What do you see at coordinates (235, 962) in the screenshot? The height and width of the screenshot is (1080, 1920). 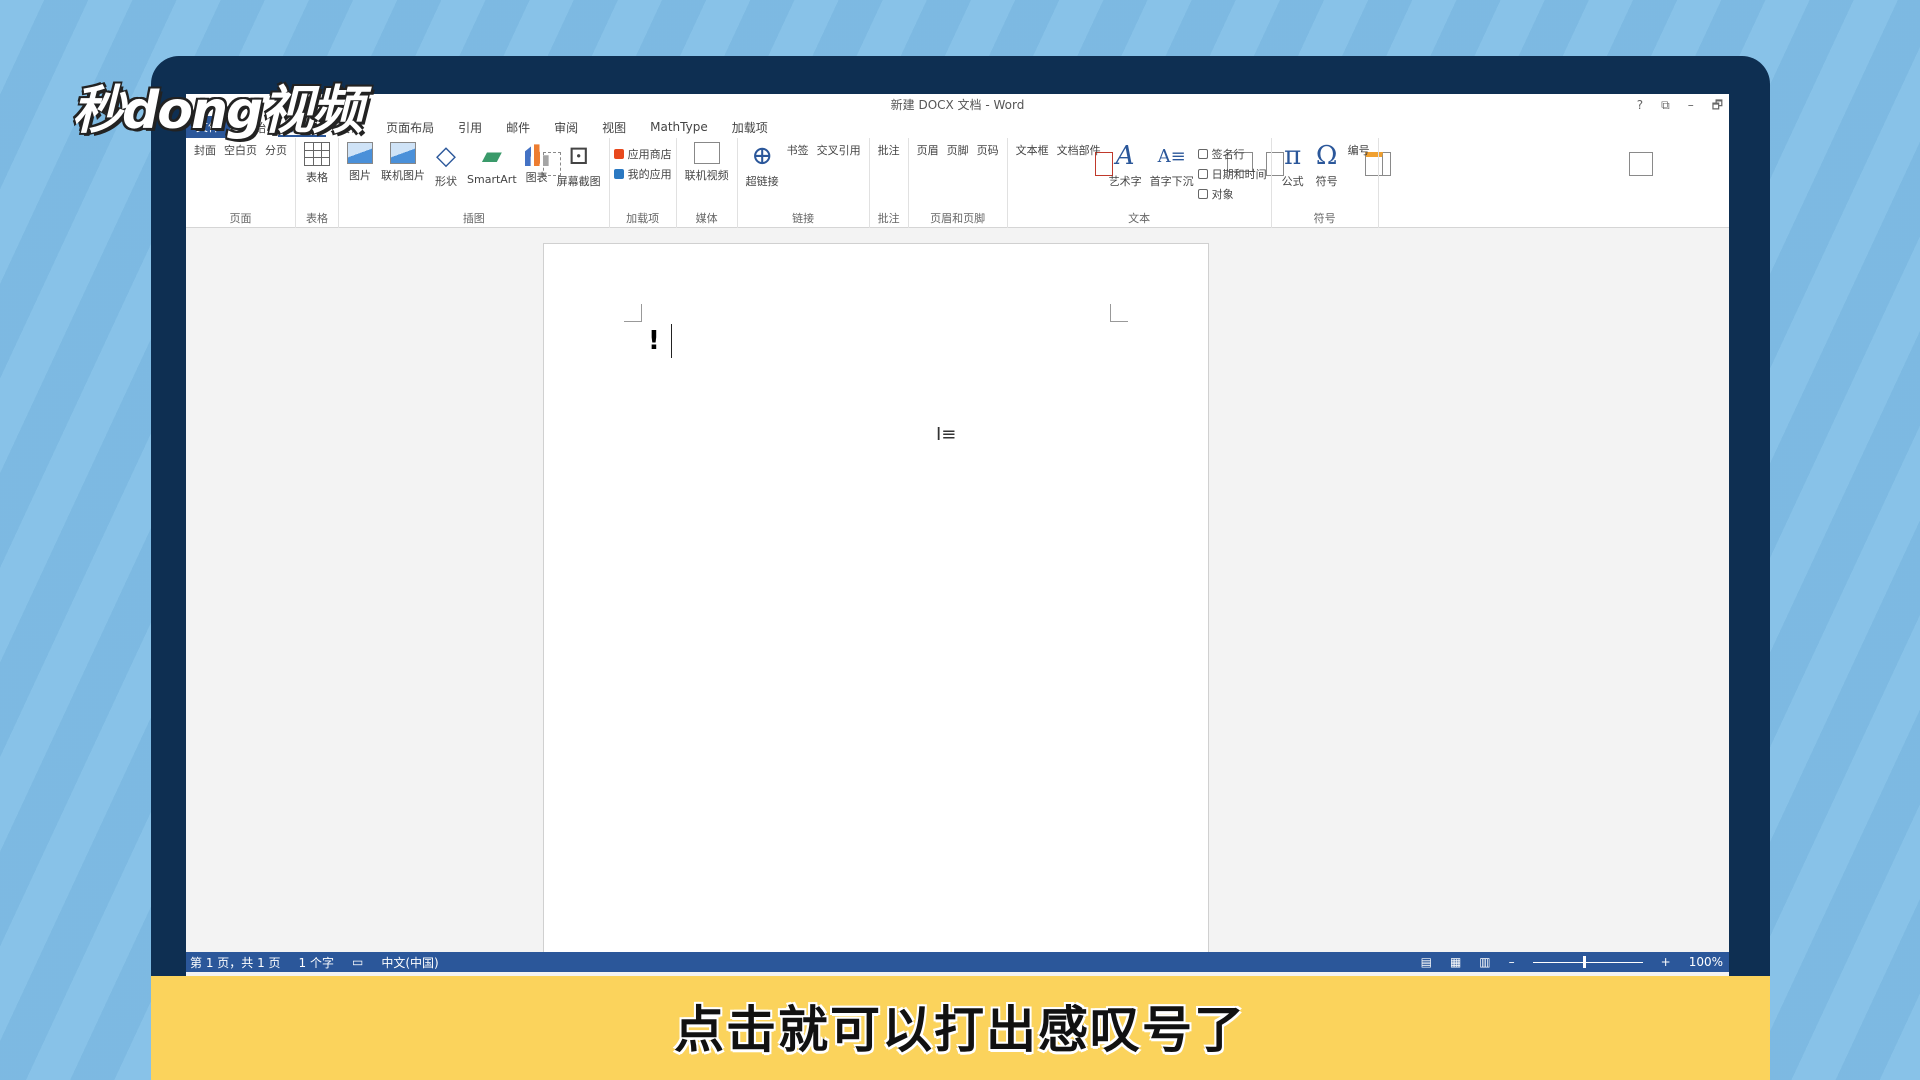 I see `page-count: 第 1 页，共 1 页` at bounding box center [235, 962].